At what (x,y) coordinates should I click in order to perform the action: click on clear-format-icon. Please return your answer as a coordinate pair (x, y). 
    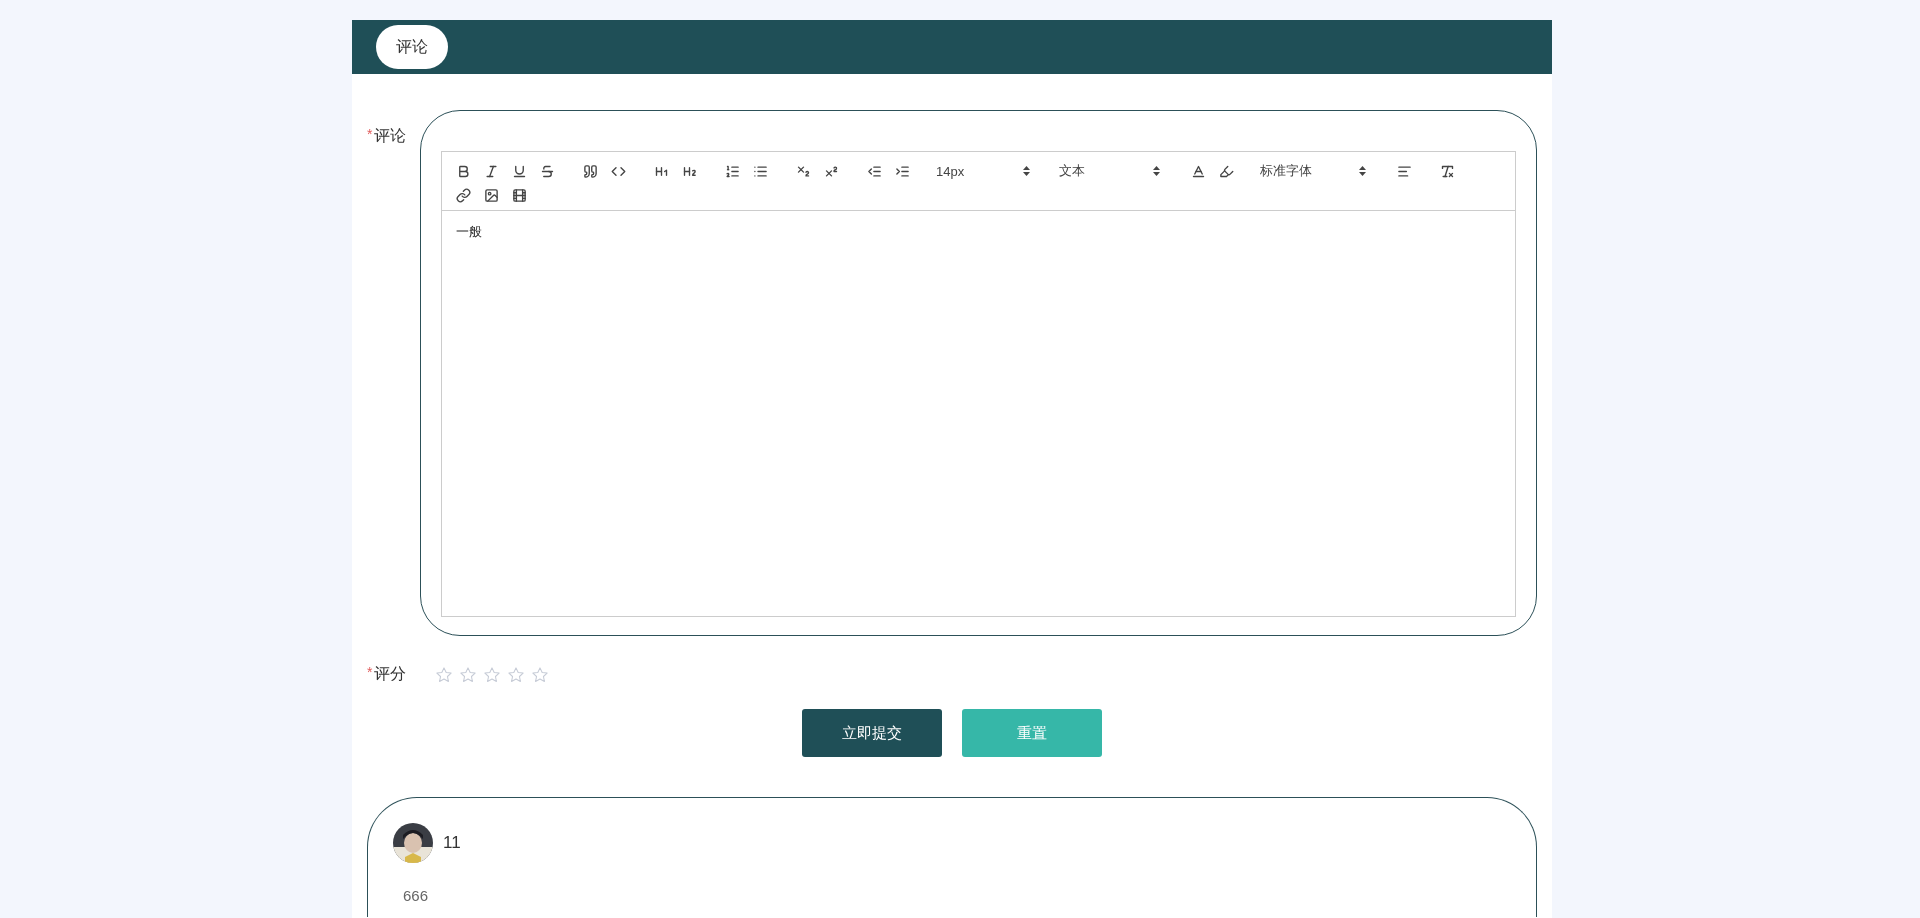
    Looking at the image, I should click on (1447, 171).